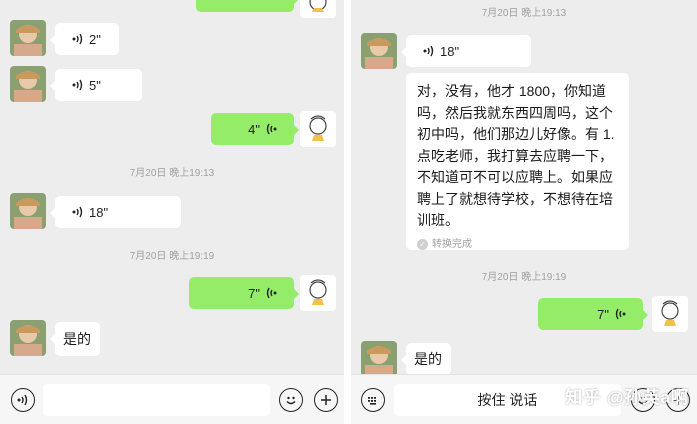  I want to click on voice-duration: 4", so click(254, 129).